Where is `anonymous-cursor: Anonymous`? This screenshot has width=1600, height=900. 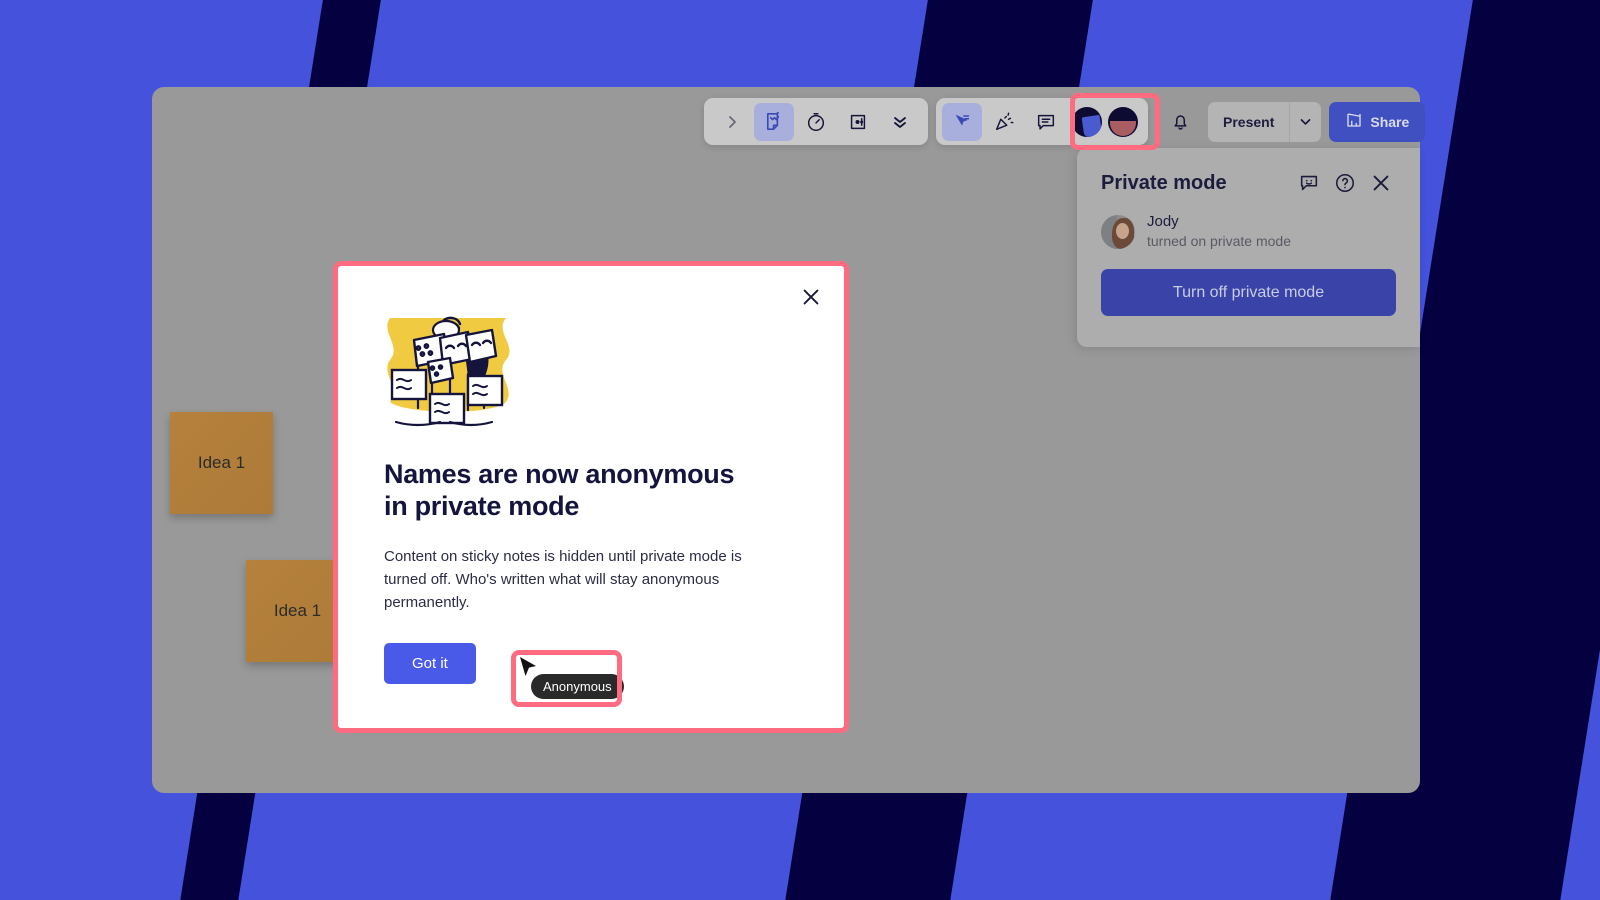
anonymous-cursor: Anonymous is located at coordinates (571, 680).